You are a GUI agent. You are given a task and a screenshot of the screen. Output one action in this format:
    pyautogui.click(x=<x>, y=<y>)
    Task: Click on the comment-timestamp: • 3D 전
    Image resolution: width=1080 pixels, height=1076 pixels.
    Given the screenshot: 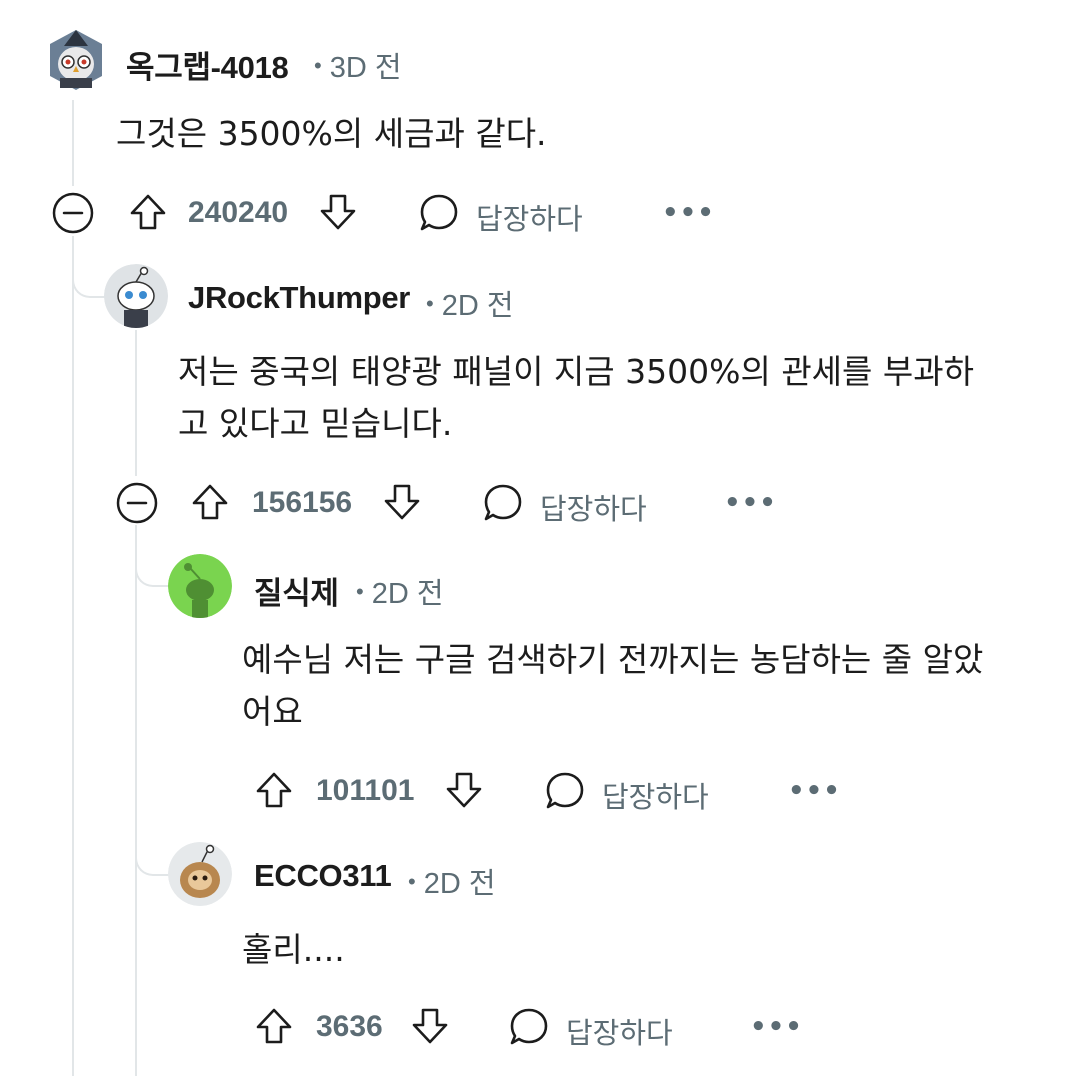 What is the action you would take?
    pyautogui.click(x=358, y=68)
    